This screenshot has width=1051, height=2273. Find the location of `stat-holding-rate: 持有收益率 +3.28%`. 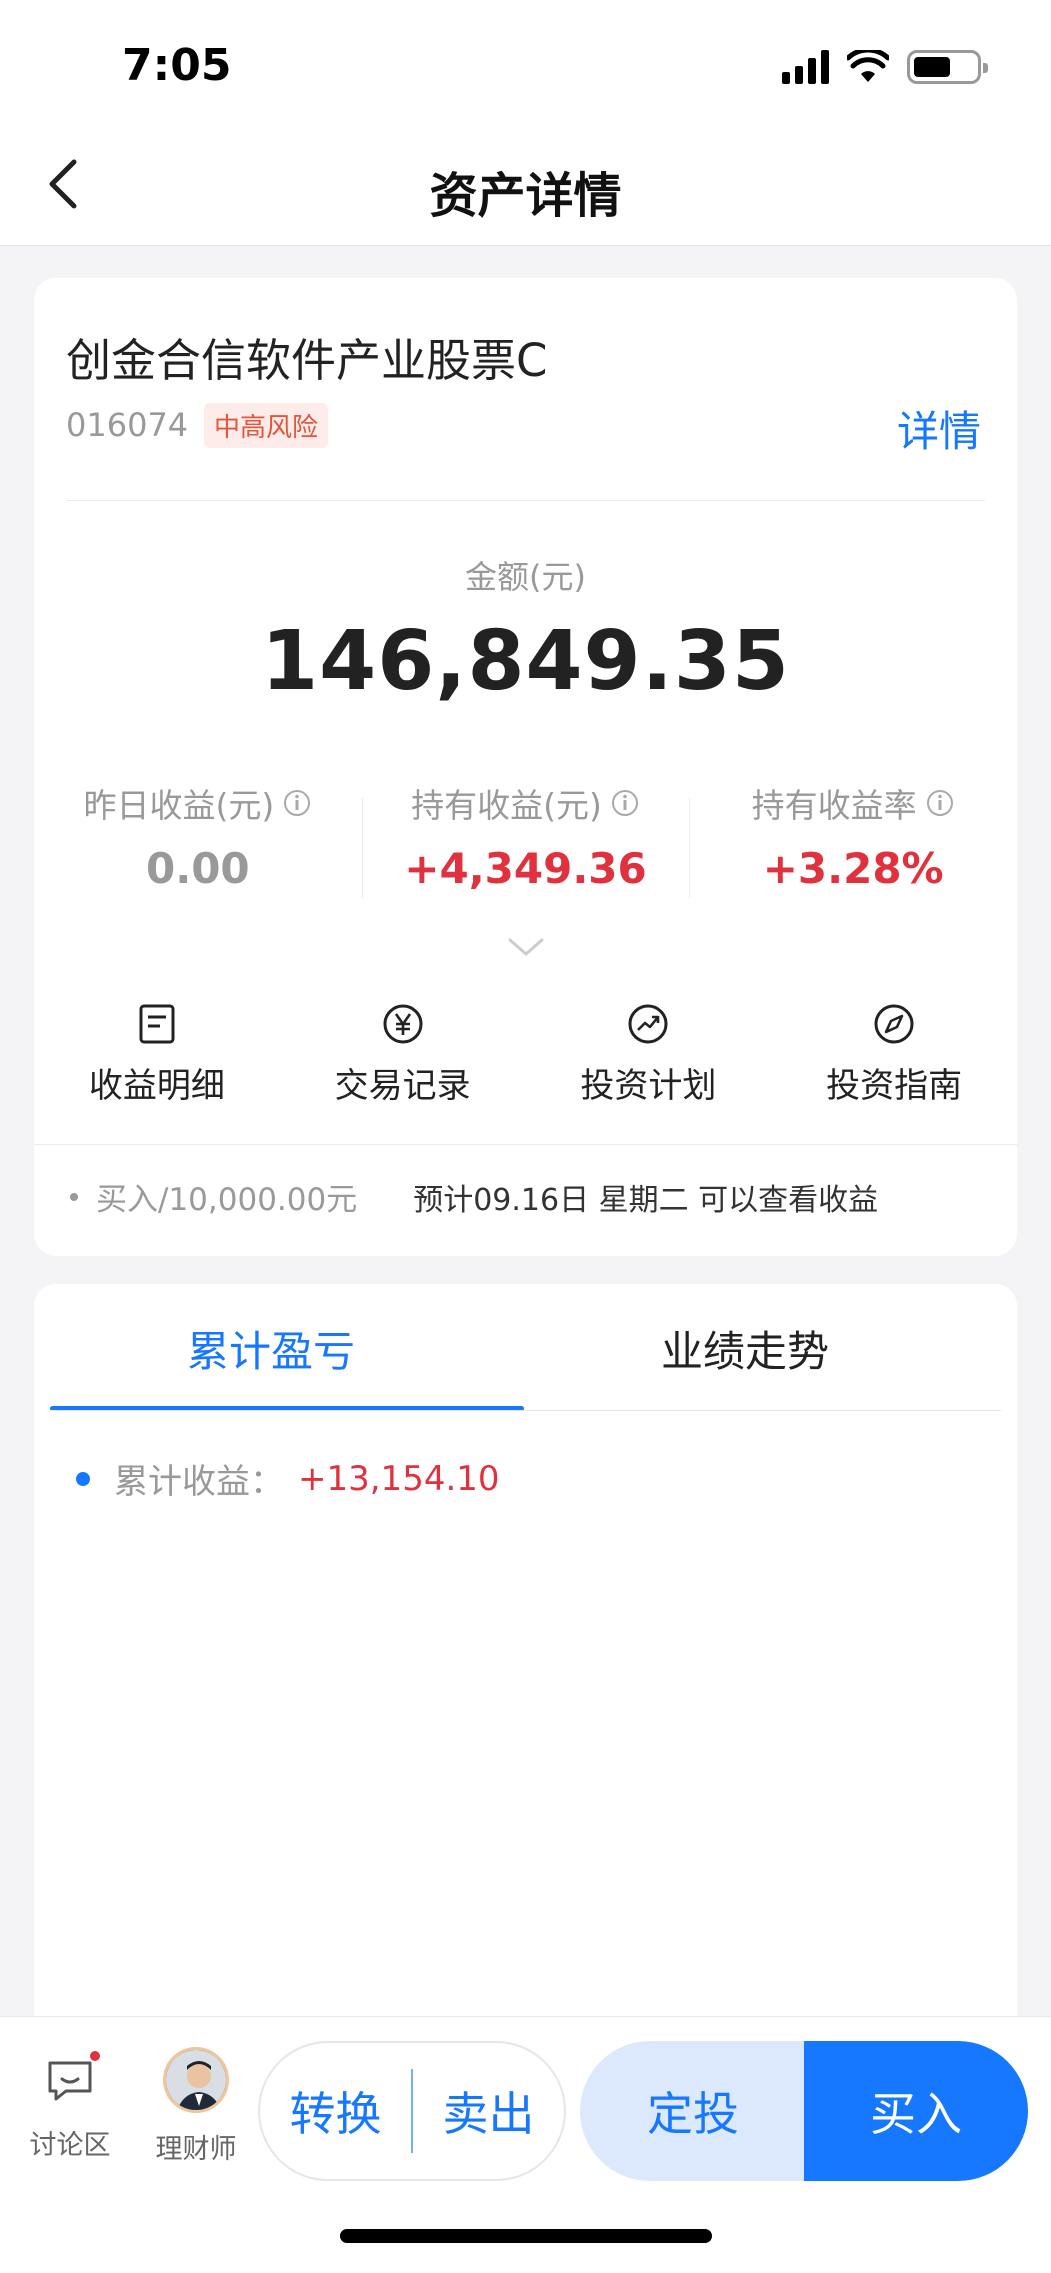

stat-holding-rate: 持有收益率 +3.28% is located at coordinates (853, 838).